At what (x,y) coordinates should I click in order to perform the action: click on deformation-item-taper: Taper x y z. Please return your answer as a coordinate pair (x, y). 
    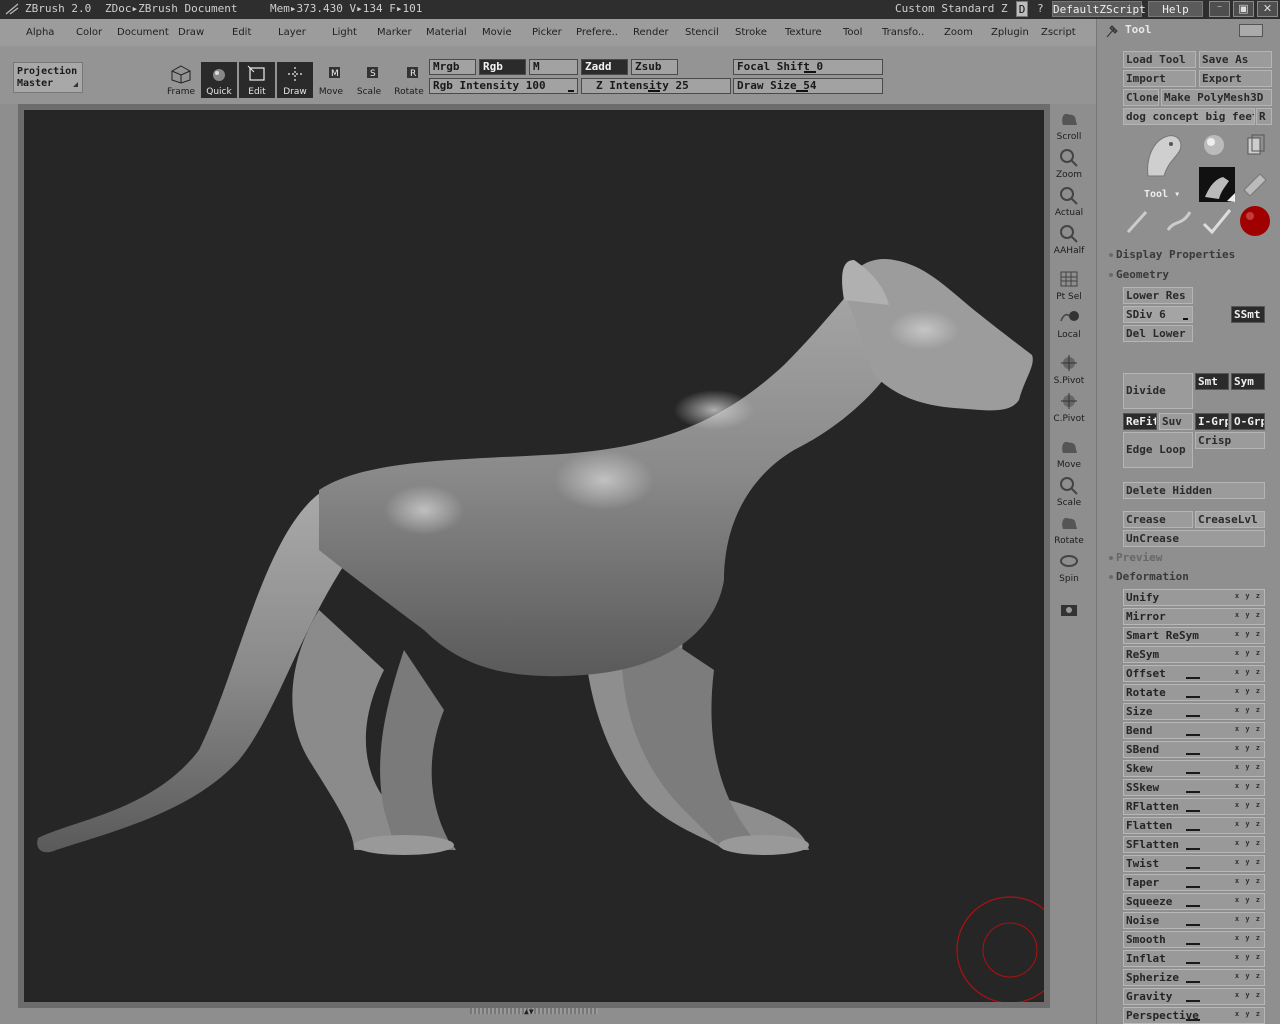
    Looking at the image, I should click on (1194, 882).